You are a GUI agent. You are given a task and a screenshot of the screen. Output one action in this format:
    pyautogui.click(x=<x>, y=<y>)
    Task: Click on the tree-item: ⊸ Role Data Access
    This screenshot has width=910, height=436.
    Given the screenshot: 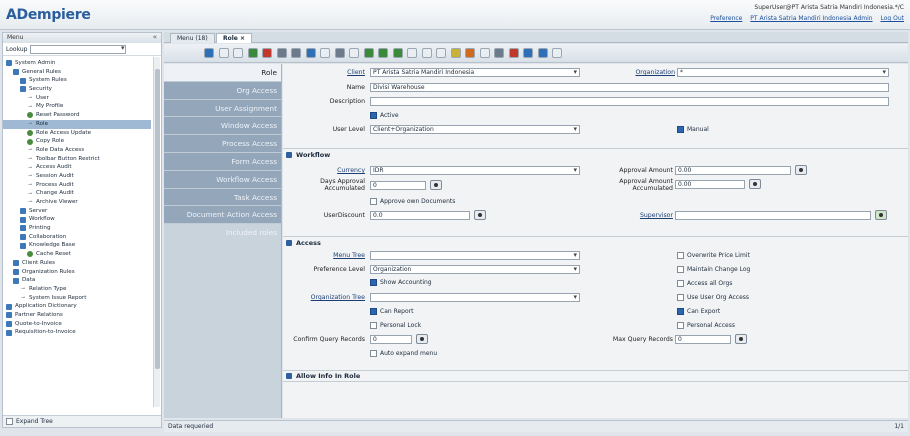 What is the action you would take?
    pyautogui.click(x=77, y=150)
    